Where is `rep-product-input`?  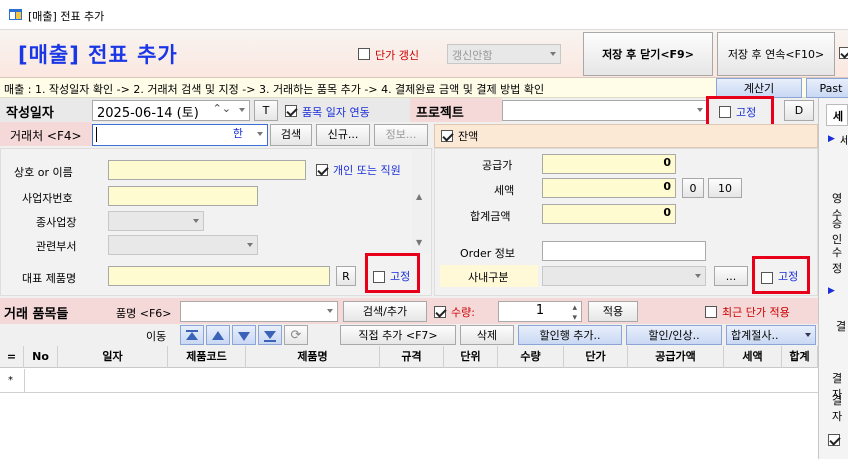 rep-product-input is located at coordinates (219, 276).